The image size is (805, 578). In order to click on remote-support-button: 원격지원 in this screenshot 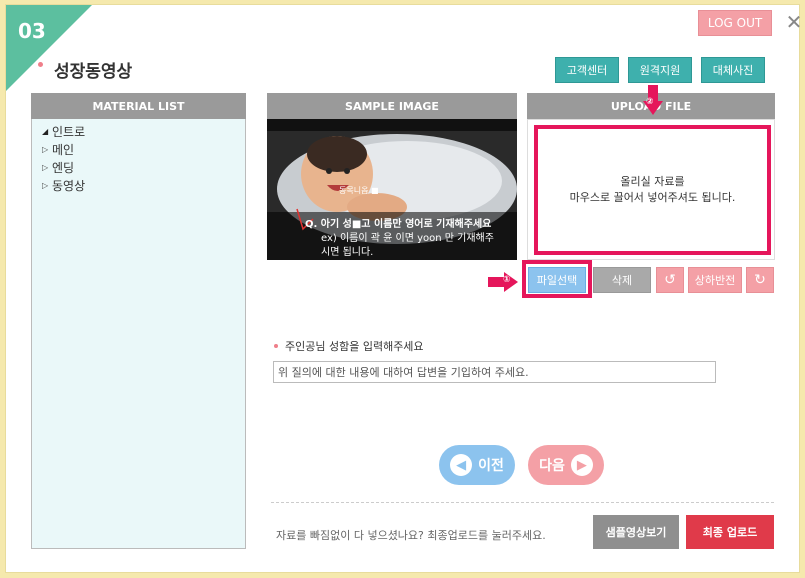, I will do `click(660, 70)`.